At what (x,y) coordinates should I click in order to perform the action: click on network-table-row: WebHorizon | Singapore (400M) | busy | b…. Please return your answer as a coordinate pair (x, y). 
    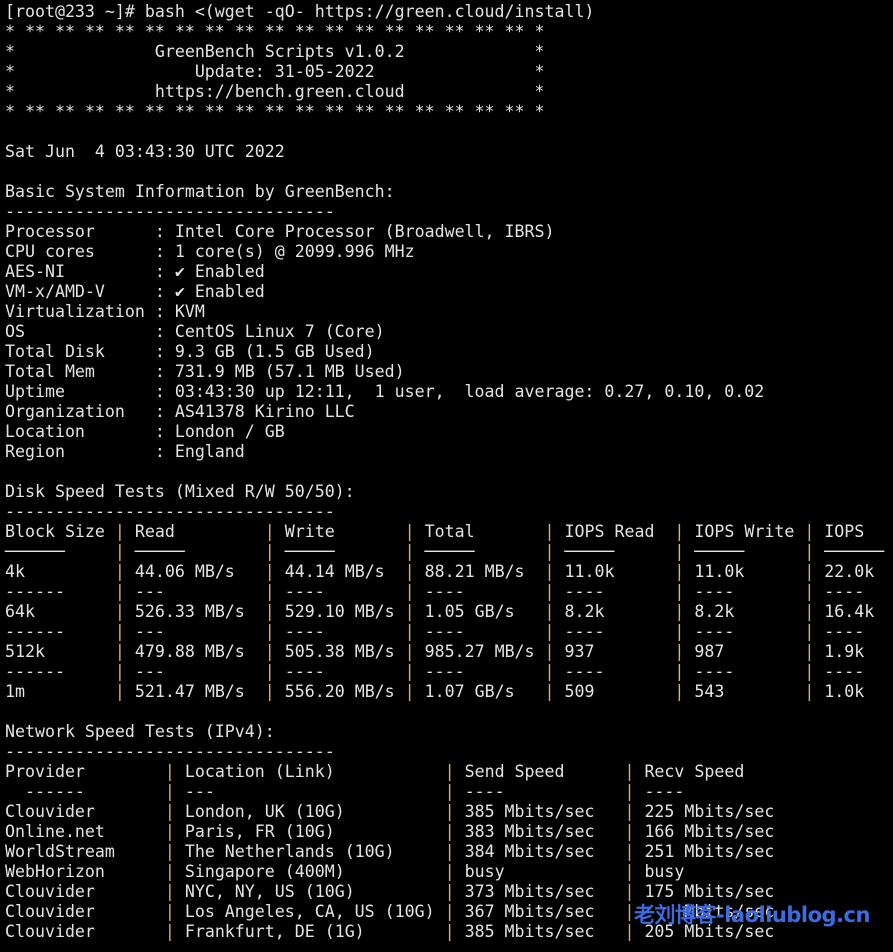
    Looking at the image, I should click on (345, 871).